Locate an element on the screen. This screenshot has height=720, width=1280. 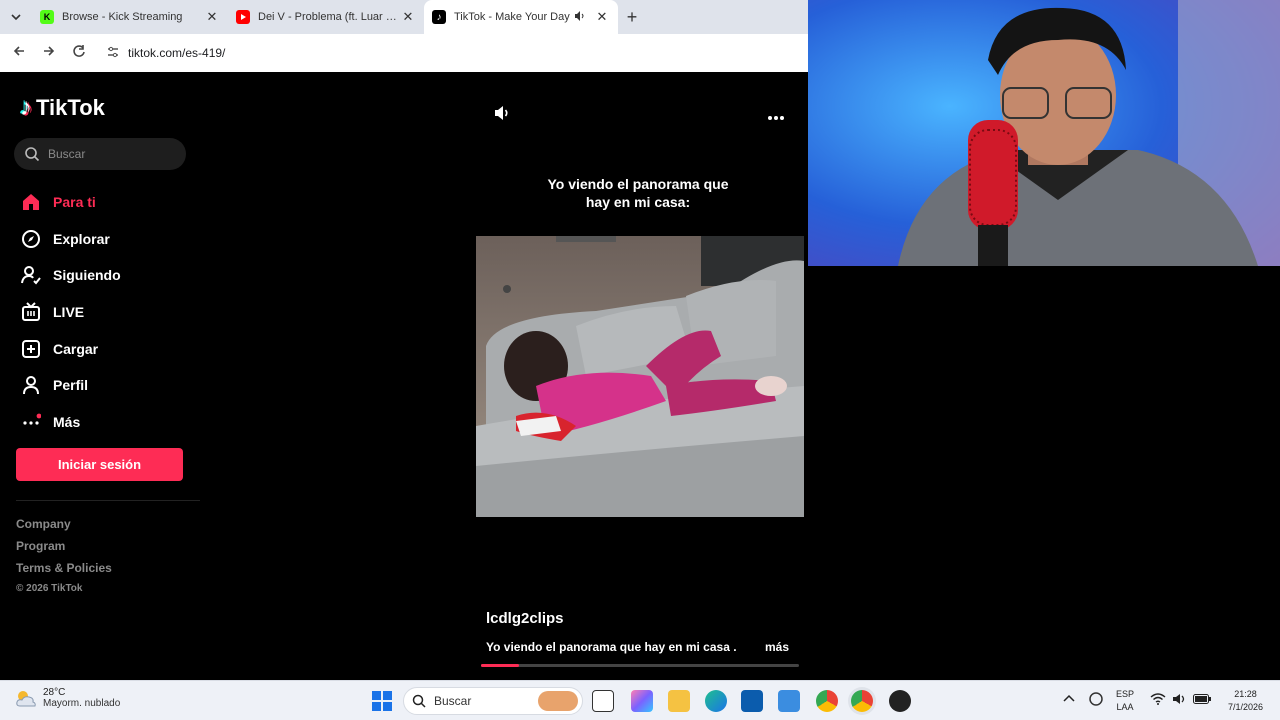
caption-line: hay en mi casa: is located at coordinates (638, 202).